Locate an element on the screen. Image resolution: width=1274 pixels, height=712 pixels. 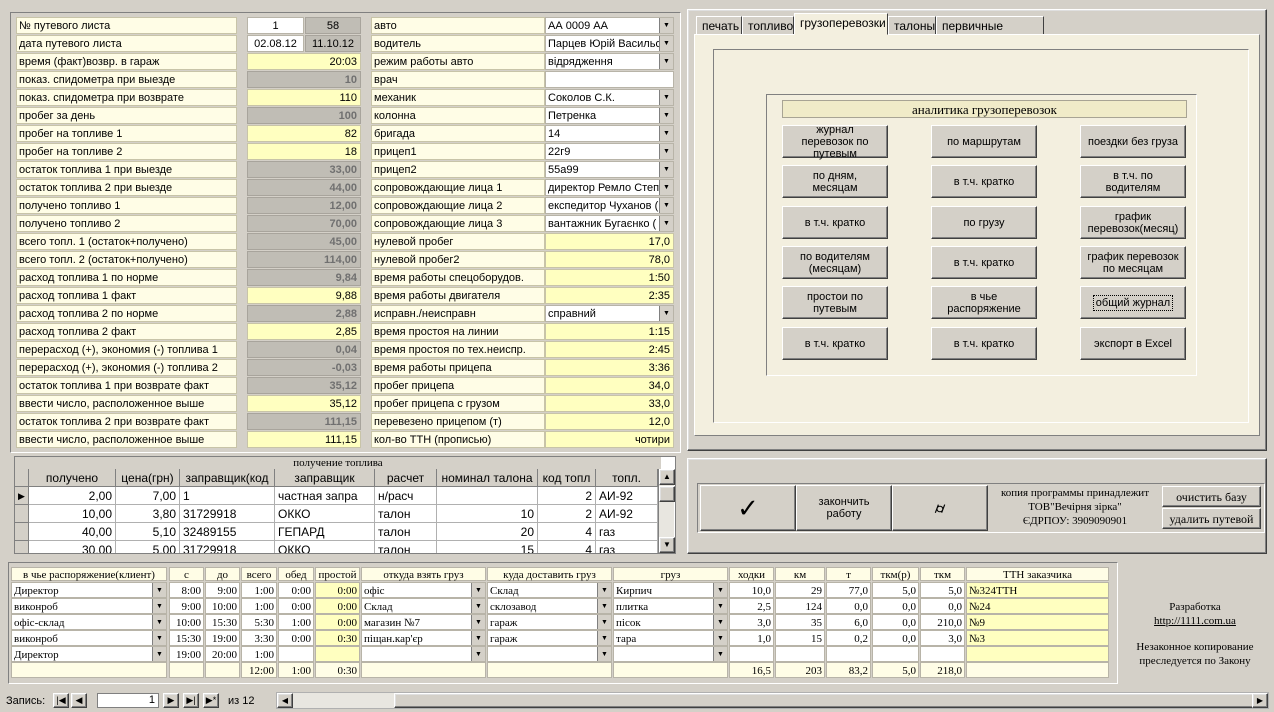
fuel-cell: 10 is located at coordinates (487, 514).